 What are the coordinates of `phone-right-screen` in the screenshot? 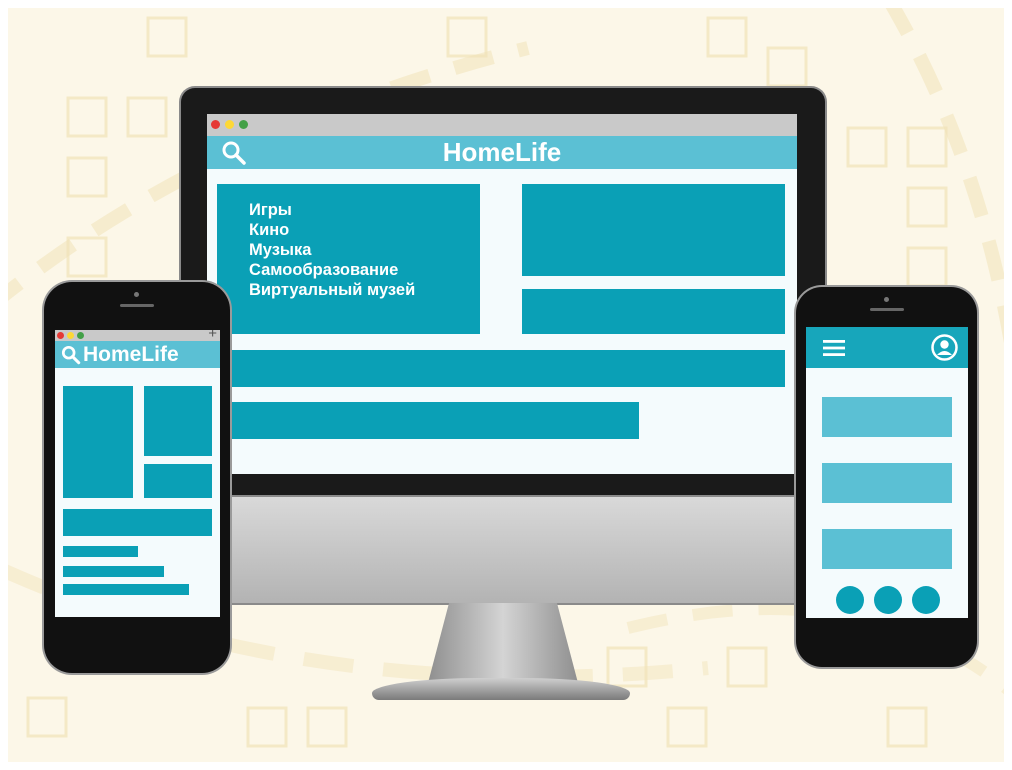 It's located at (887, 472).